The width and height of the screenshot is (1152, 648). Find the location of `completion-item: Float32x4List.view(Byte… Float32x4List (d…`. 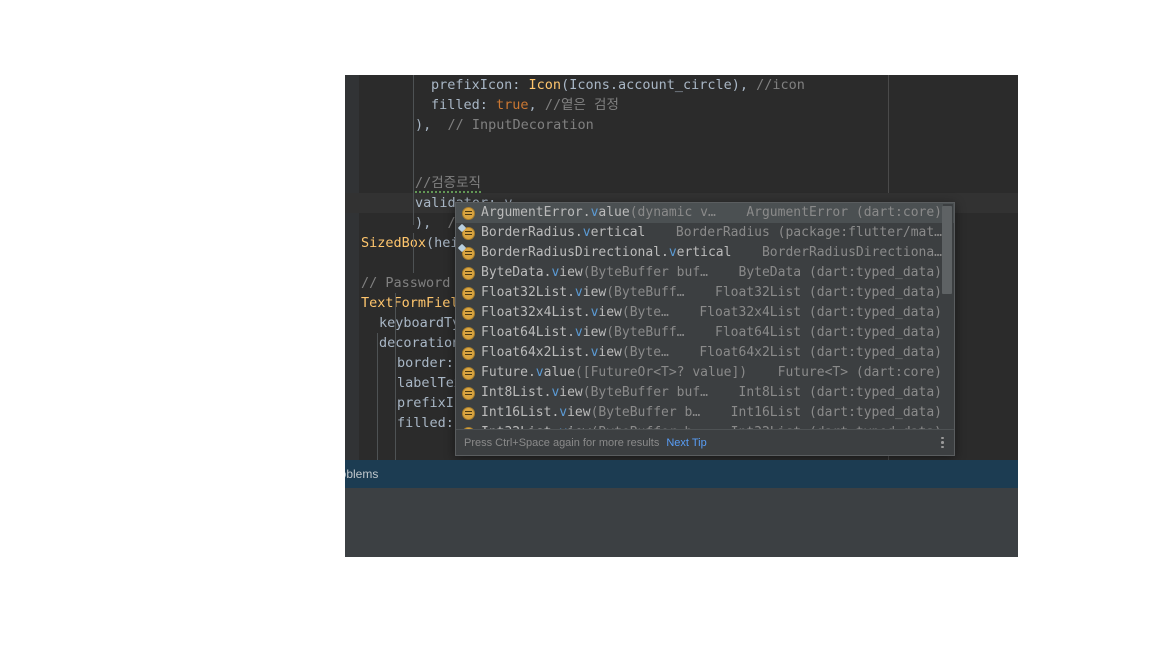

completion-item: Float32x4List.view(Byte… Float32x4List (d… is located at coordinates (705, 313).